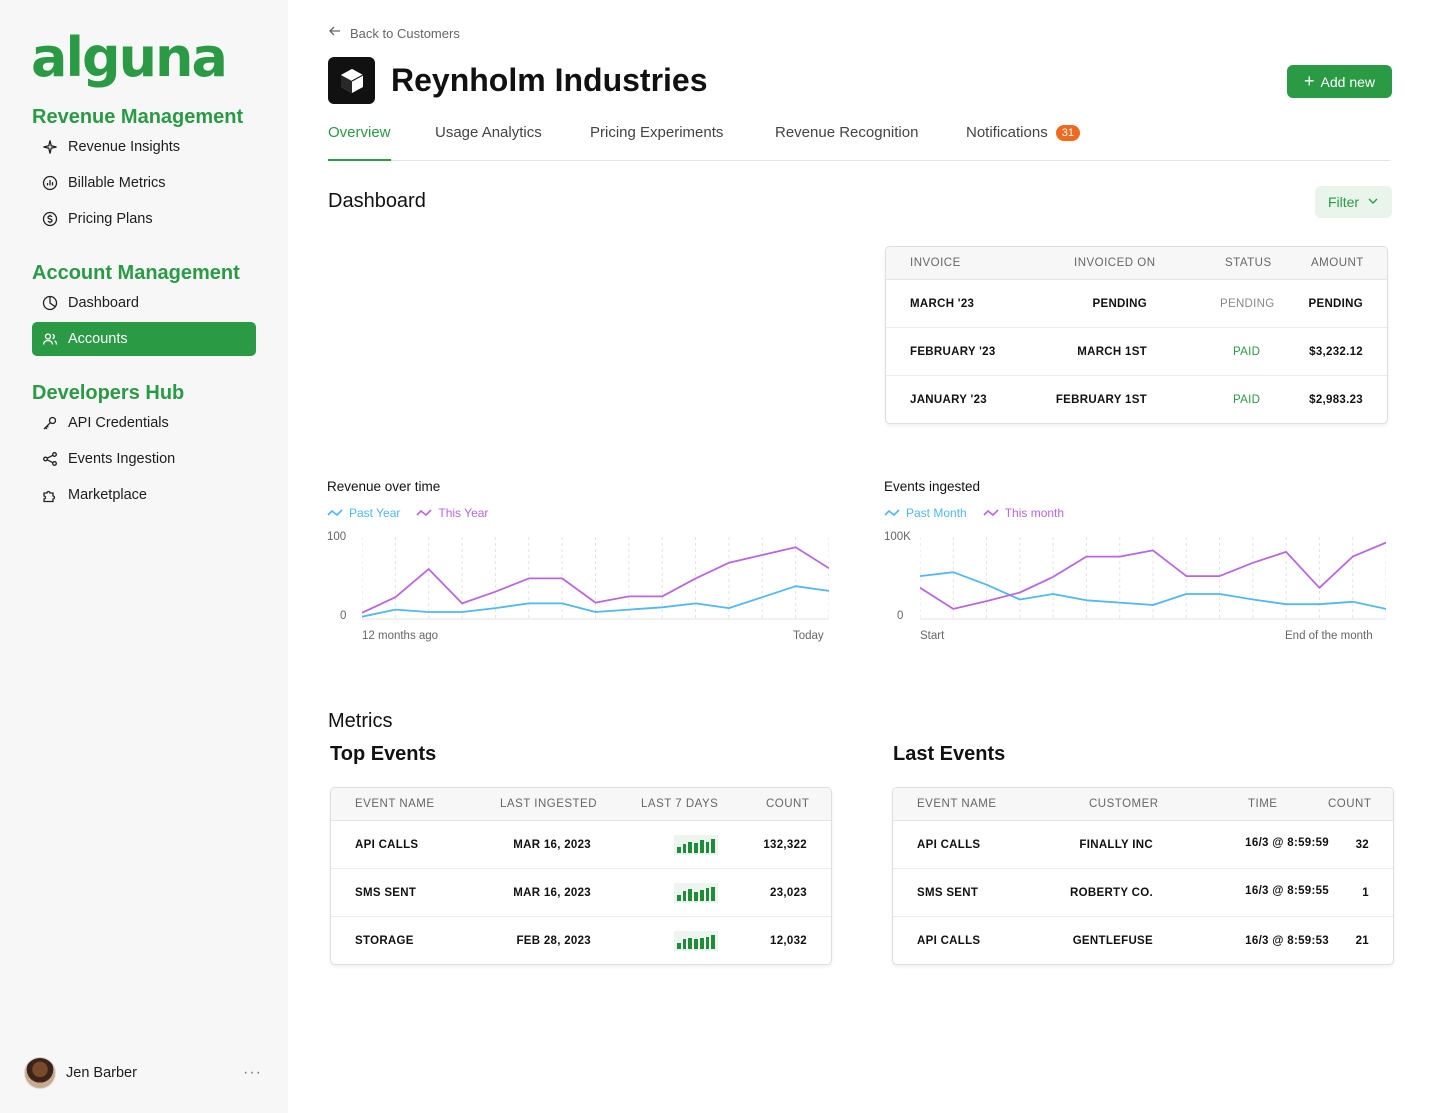 This screenshot has height=1113, width=1432. I want to click on y-tick-label: 0, so click(900, 616).